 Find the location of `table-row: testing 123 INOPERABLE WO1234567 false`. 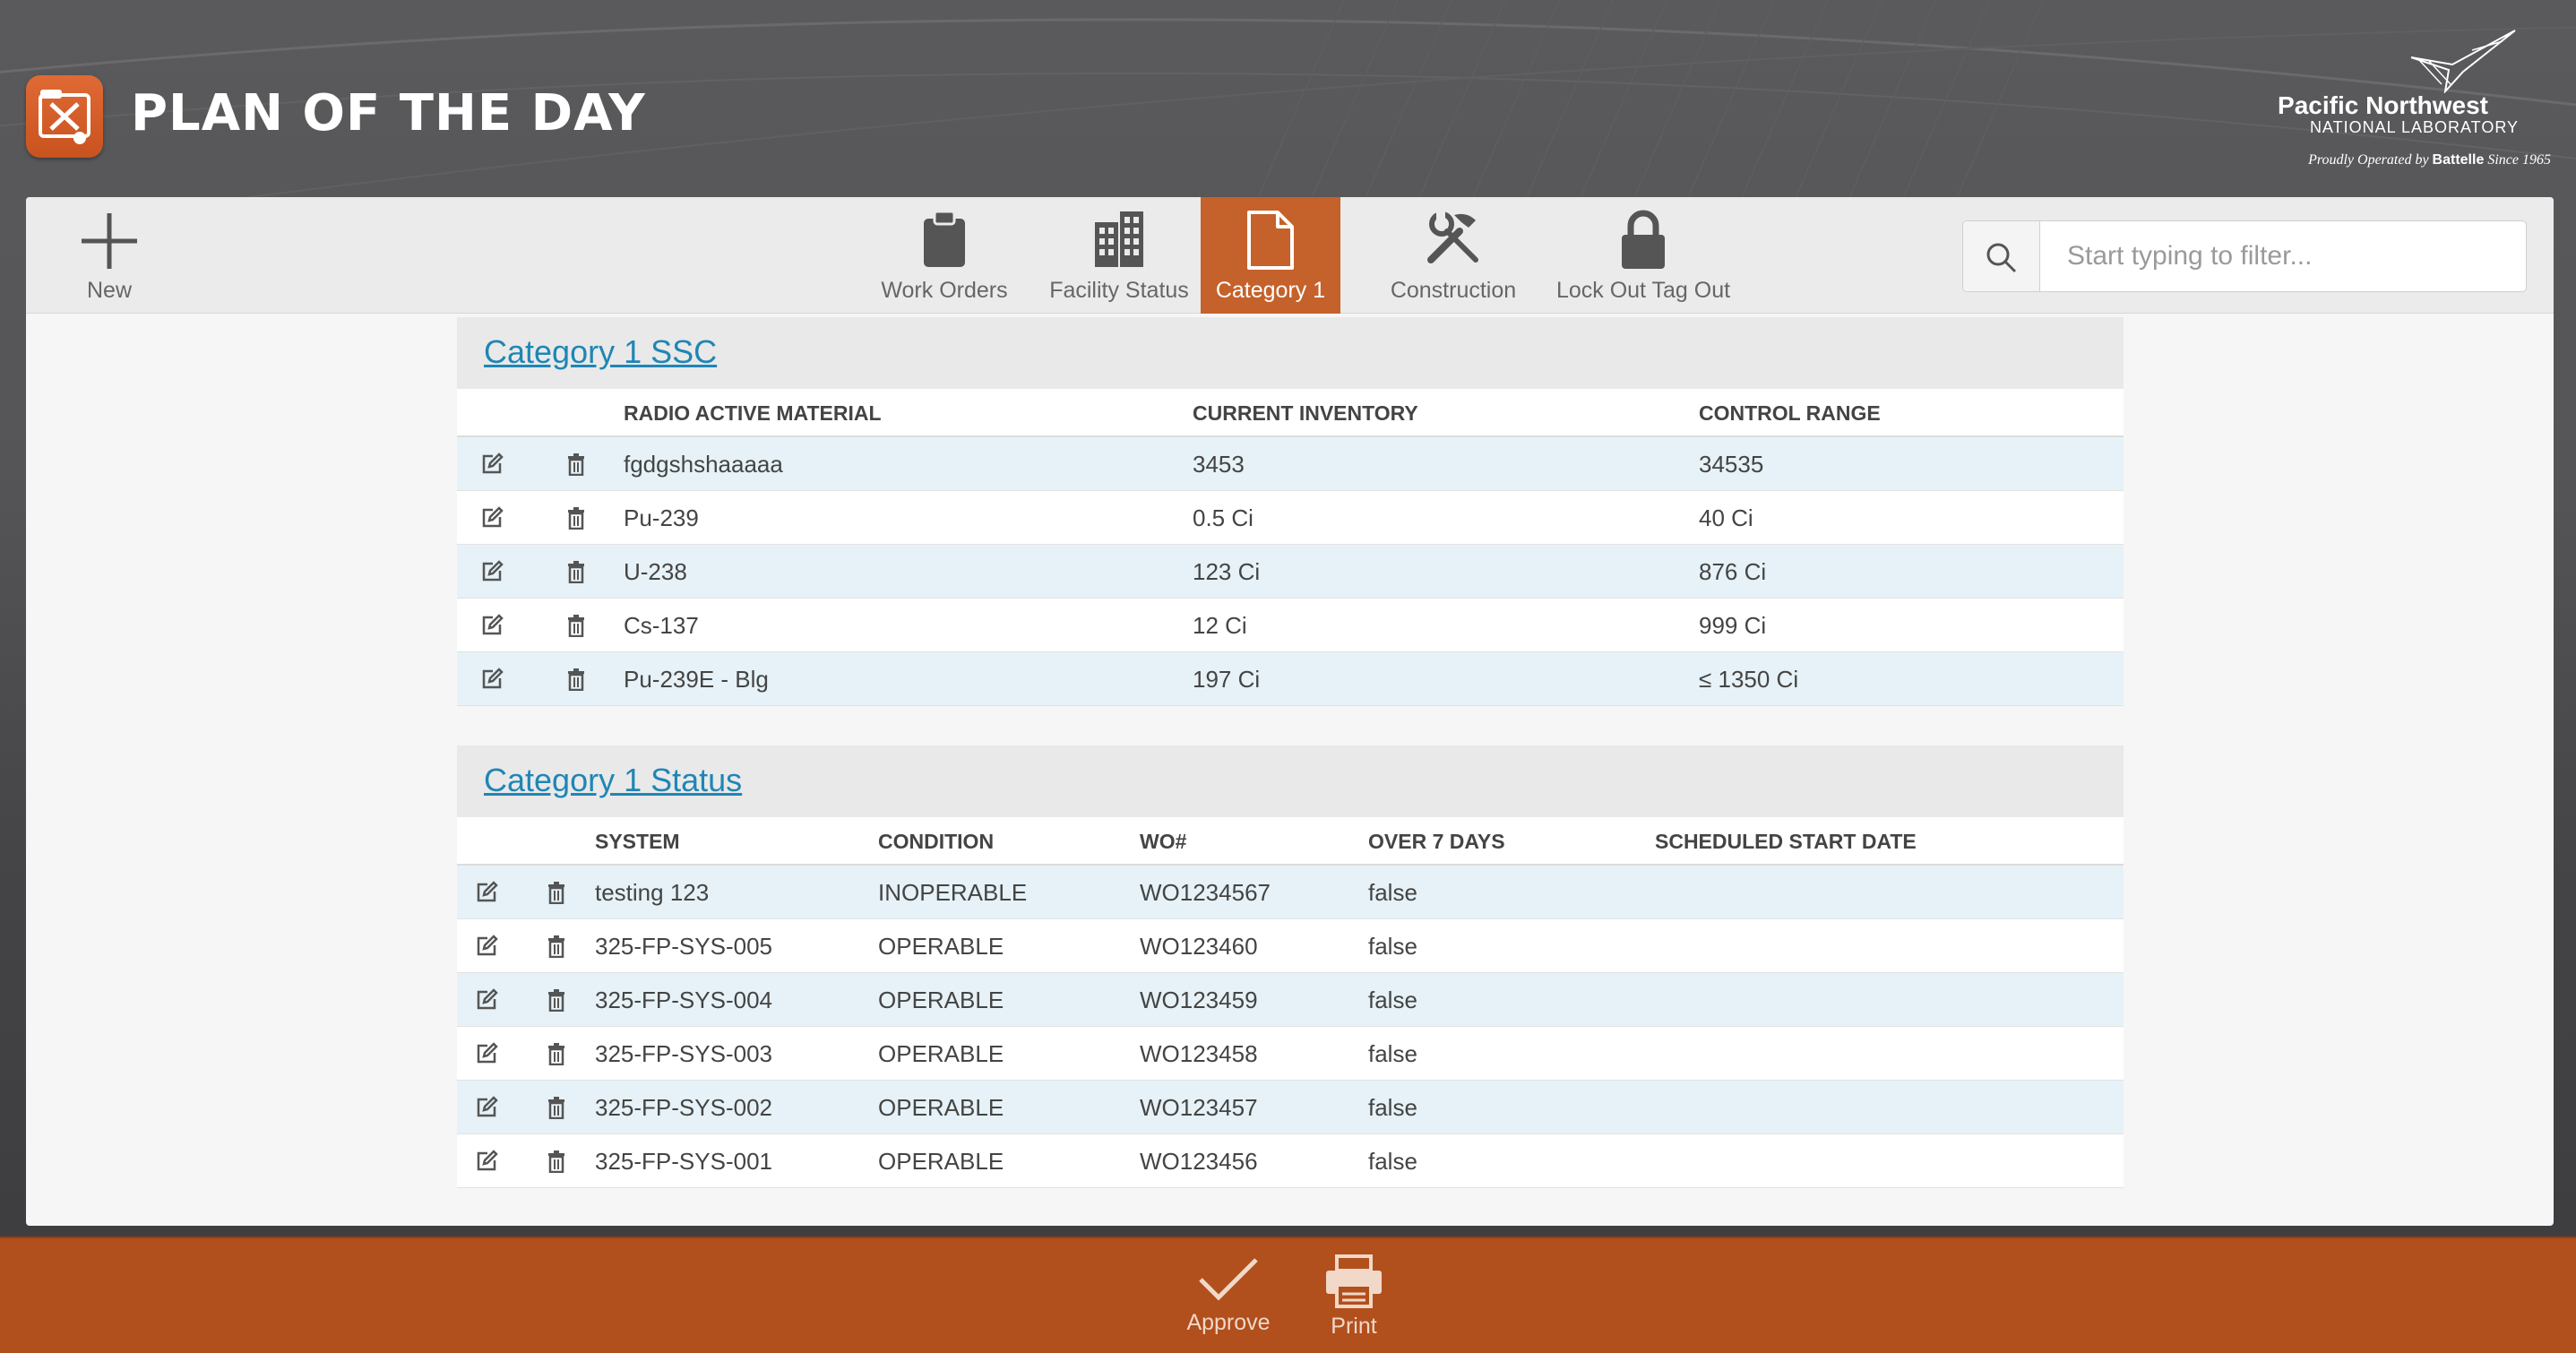

table-row: testing 123 INOPERABLE WO1234567 false is located at coordinates (1291, 892).